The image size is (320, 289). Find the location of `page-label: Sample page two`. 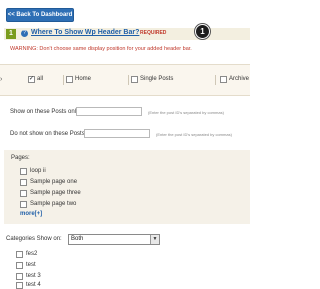

page-label: Sample page two is located at coordinates (53, 204).